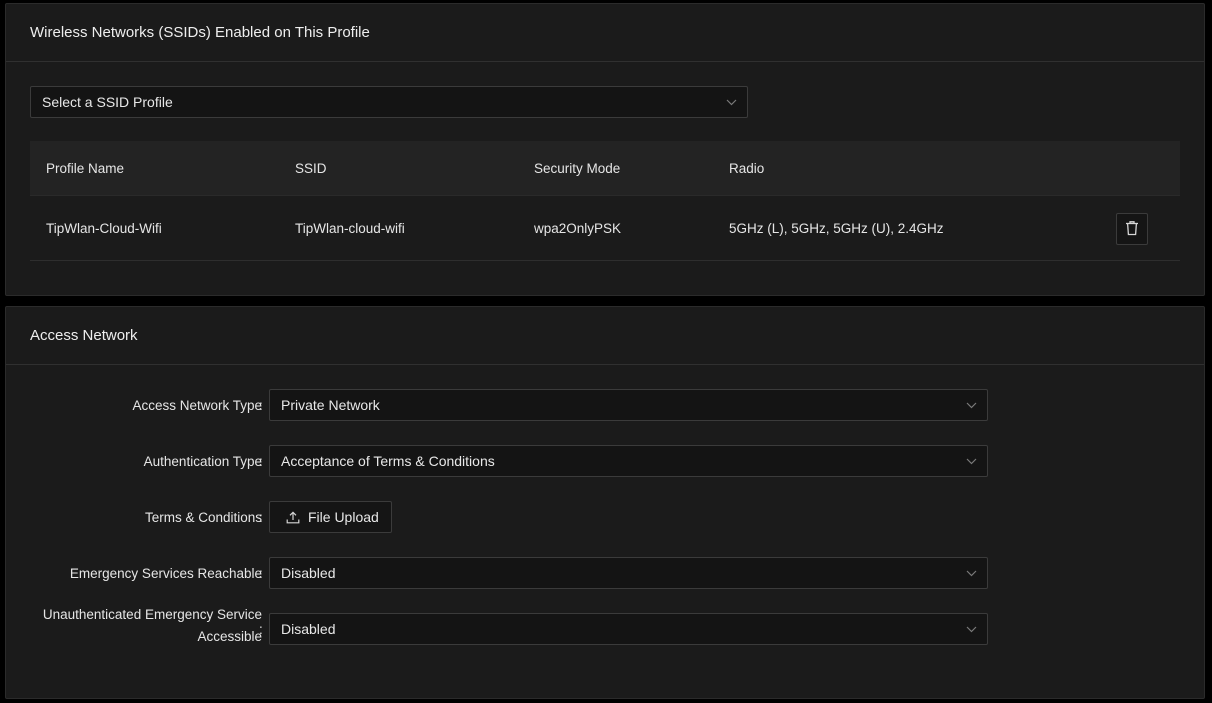 The width and height of the screenshot is (1212, 703). Describe the element at coordinates (308, 629) in the screenshot. I see `unauth-emergency-value: Disabled` at that location.